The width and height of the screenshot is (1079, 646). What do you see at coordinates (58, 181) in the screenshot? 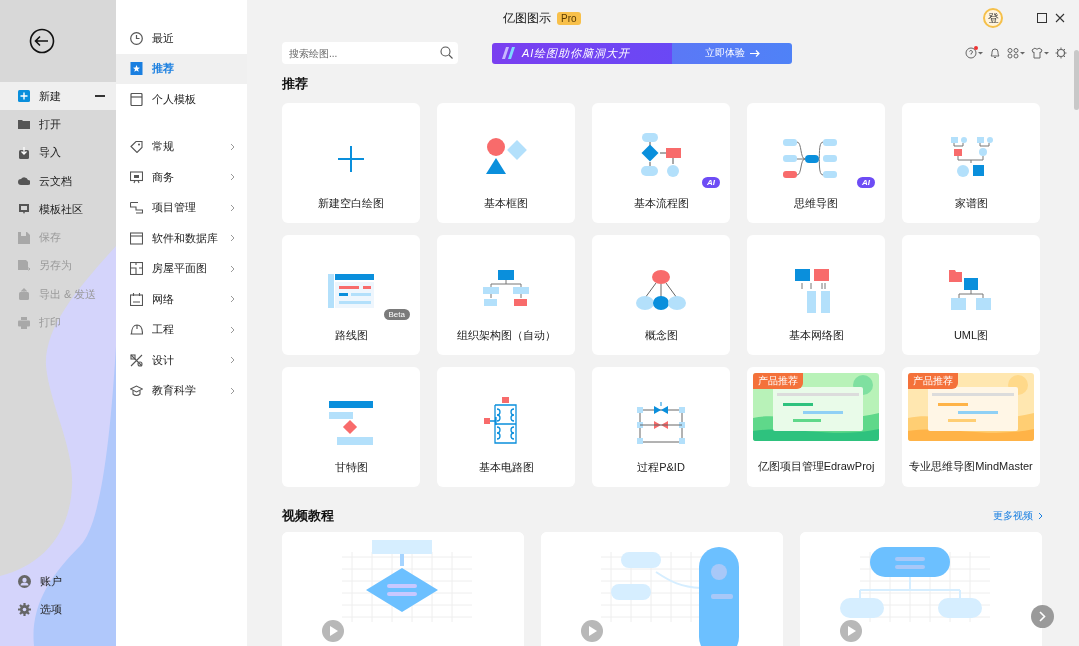
I see `nav-item: 云文档` at bounding box center [58, 181].